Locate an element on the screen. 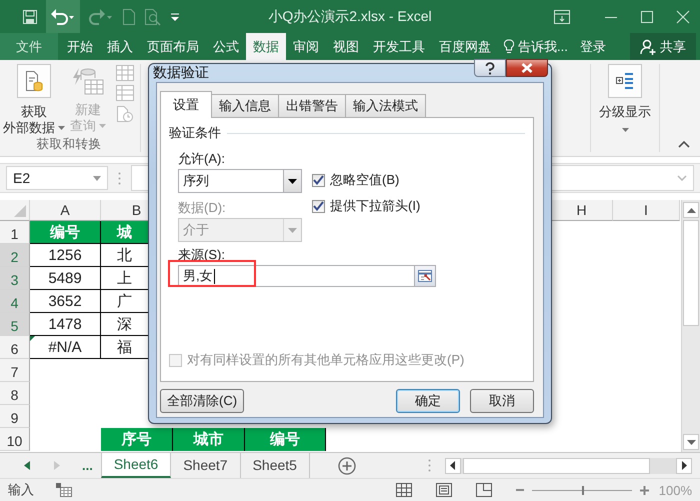 The width and height of the screenshot is (700, 501). save-icon is located at coordinates (30, 16).